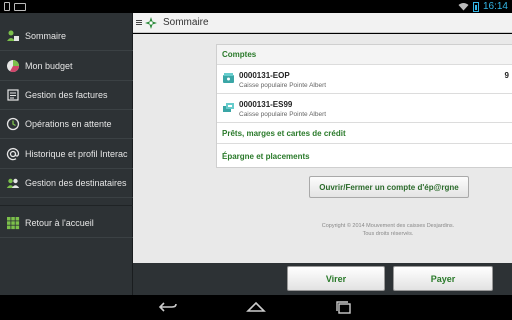 The image size is (512, 320). What do you see at coordinates (389, 187) in the screenshot?
I see `open-close-savings-button: Ouvrir/Fermer un compte d'ép@rgne` at bounding box center [389, 187].